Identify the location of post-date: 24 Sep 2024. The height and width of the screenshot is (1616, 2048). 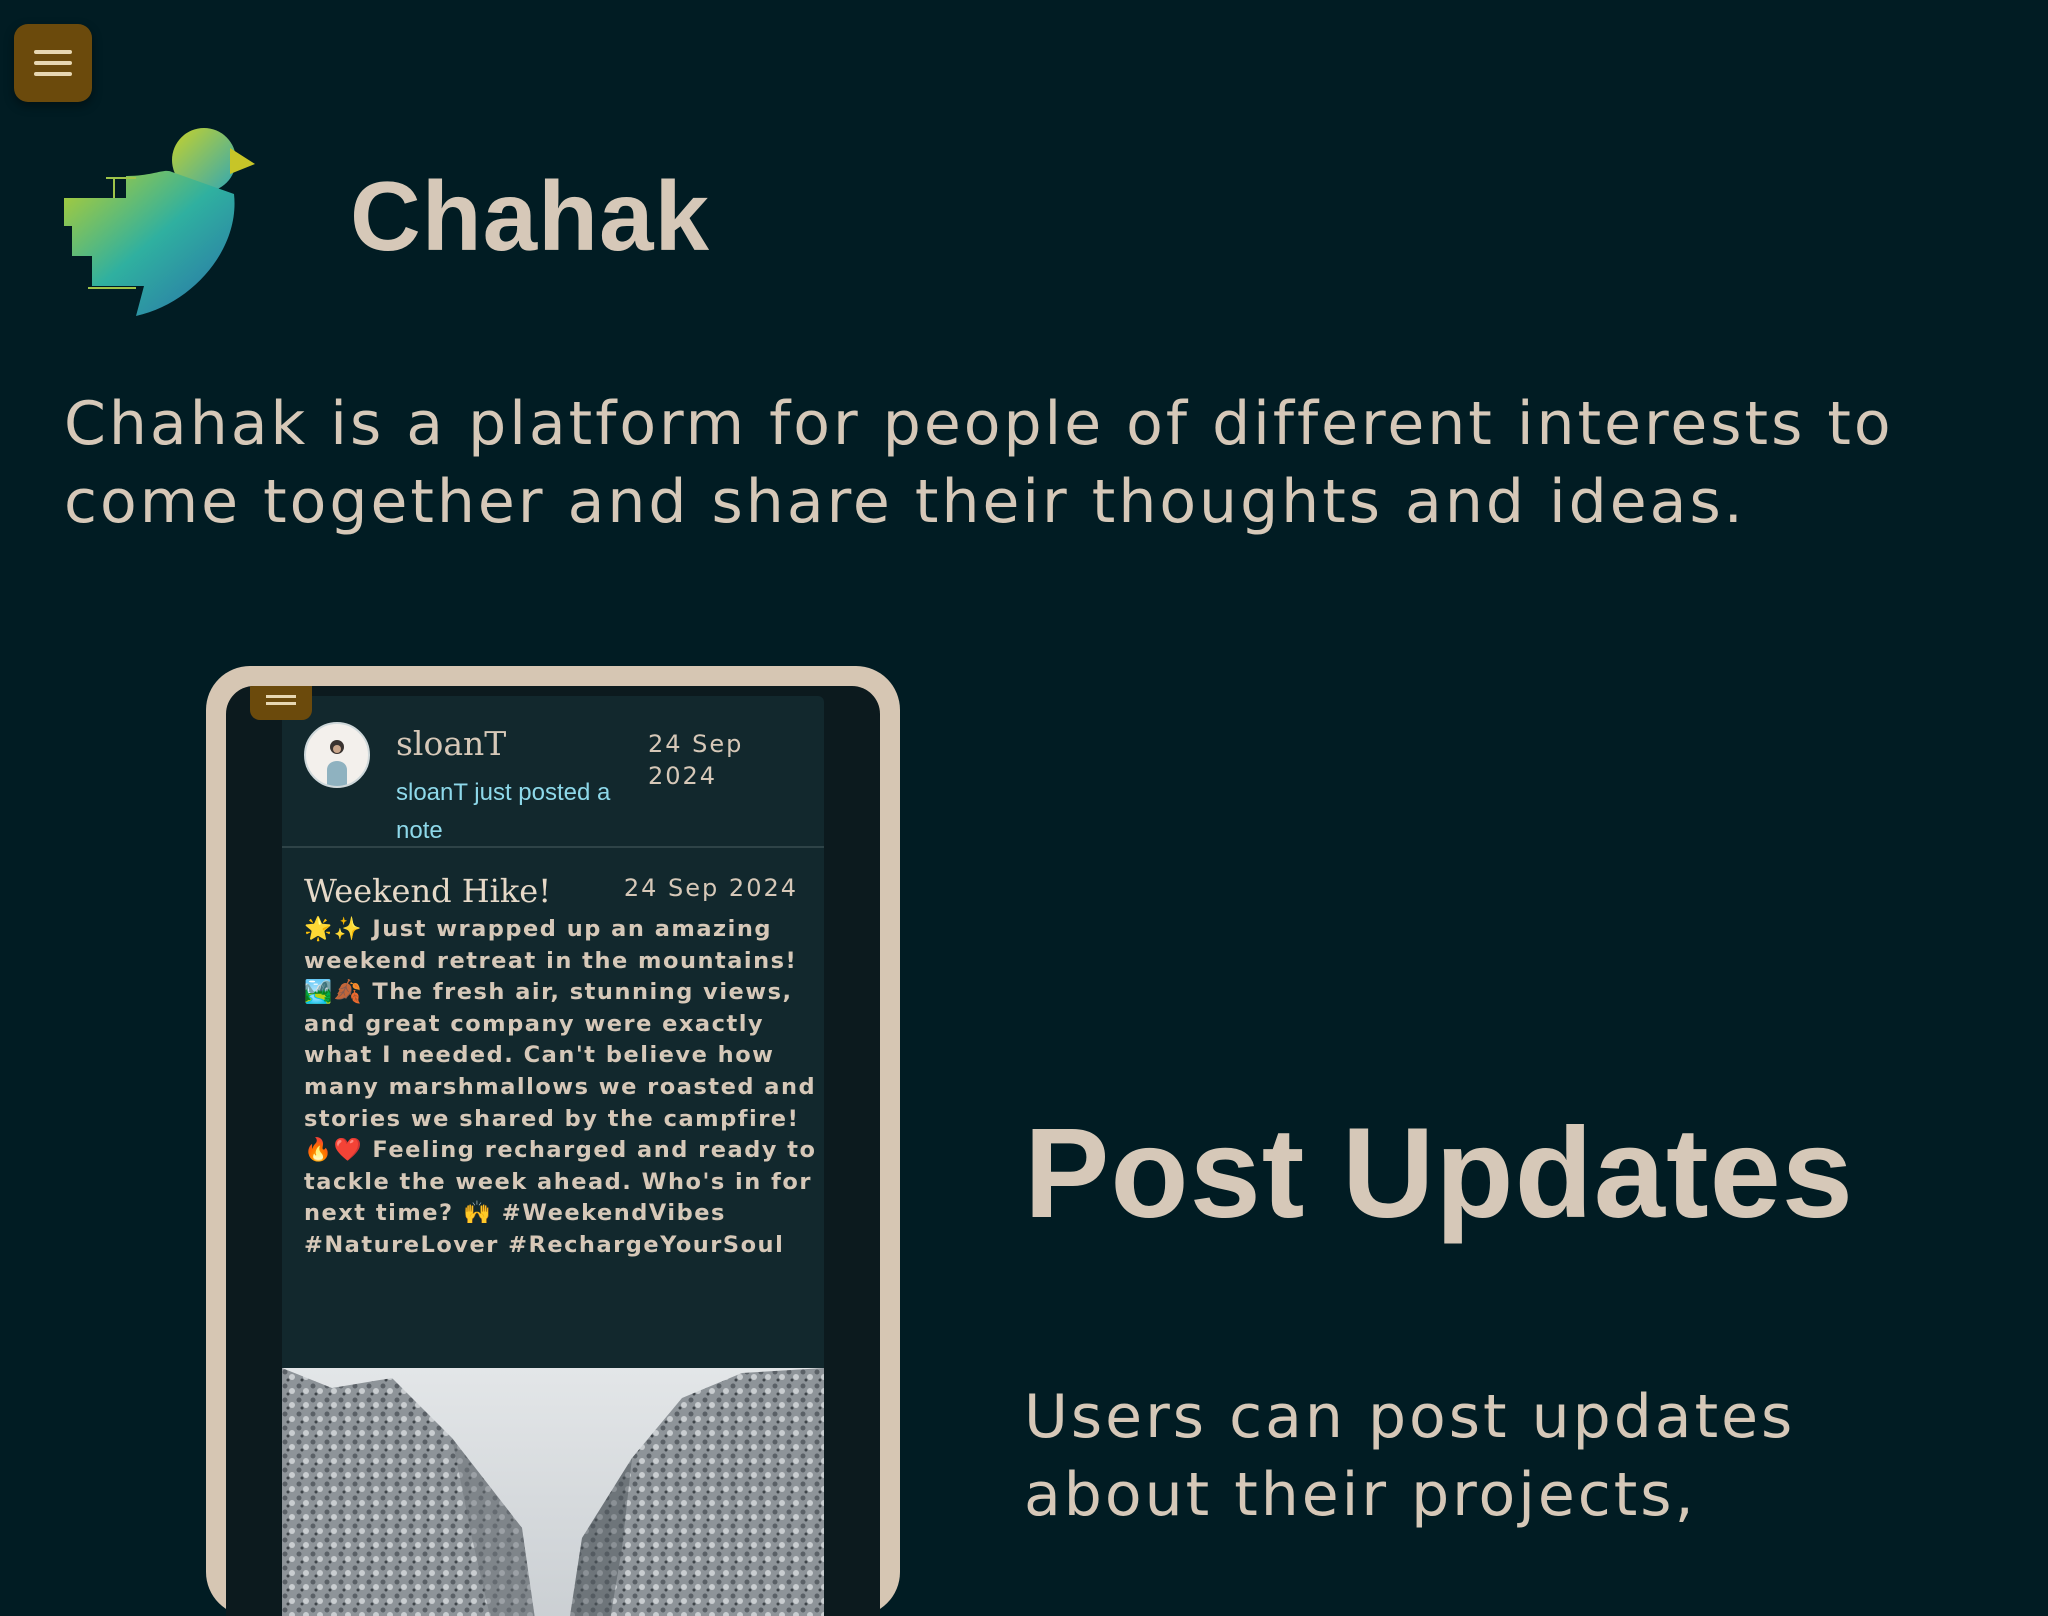
(696, 760).